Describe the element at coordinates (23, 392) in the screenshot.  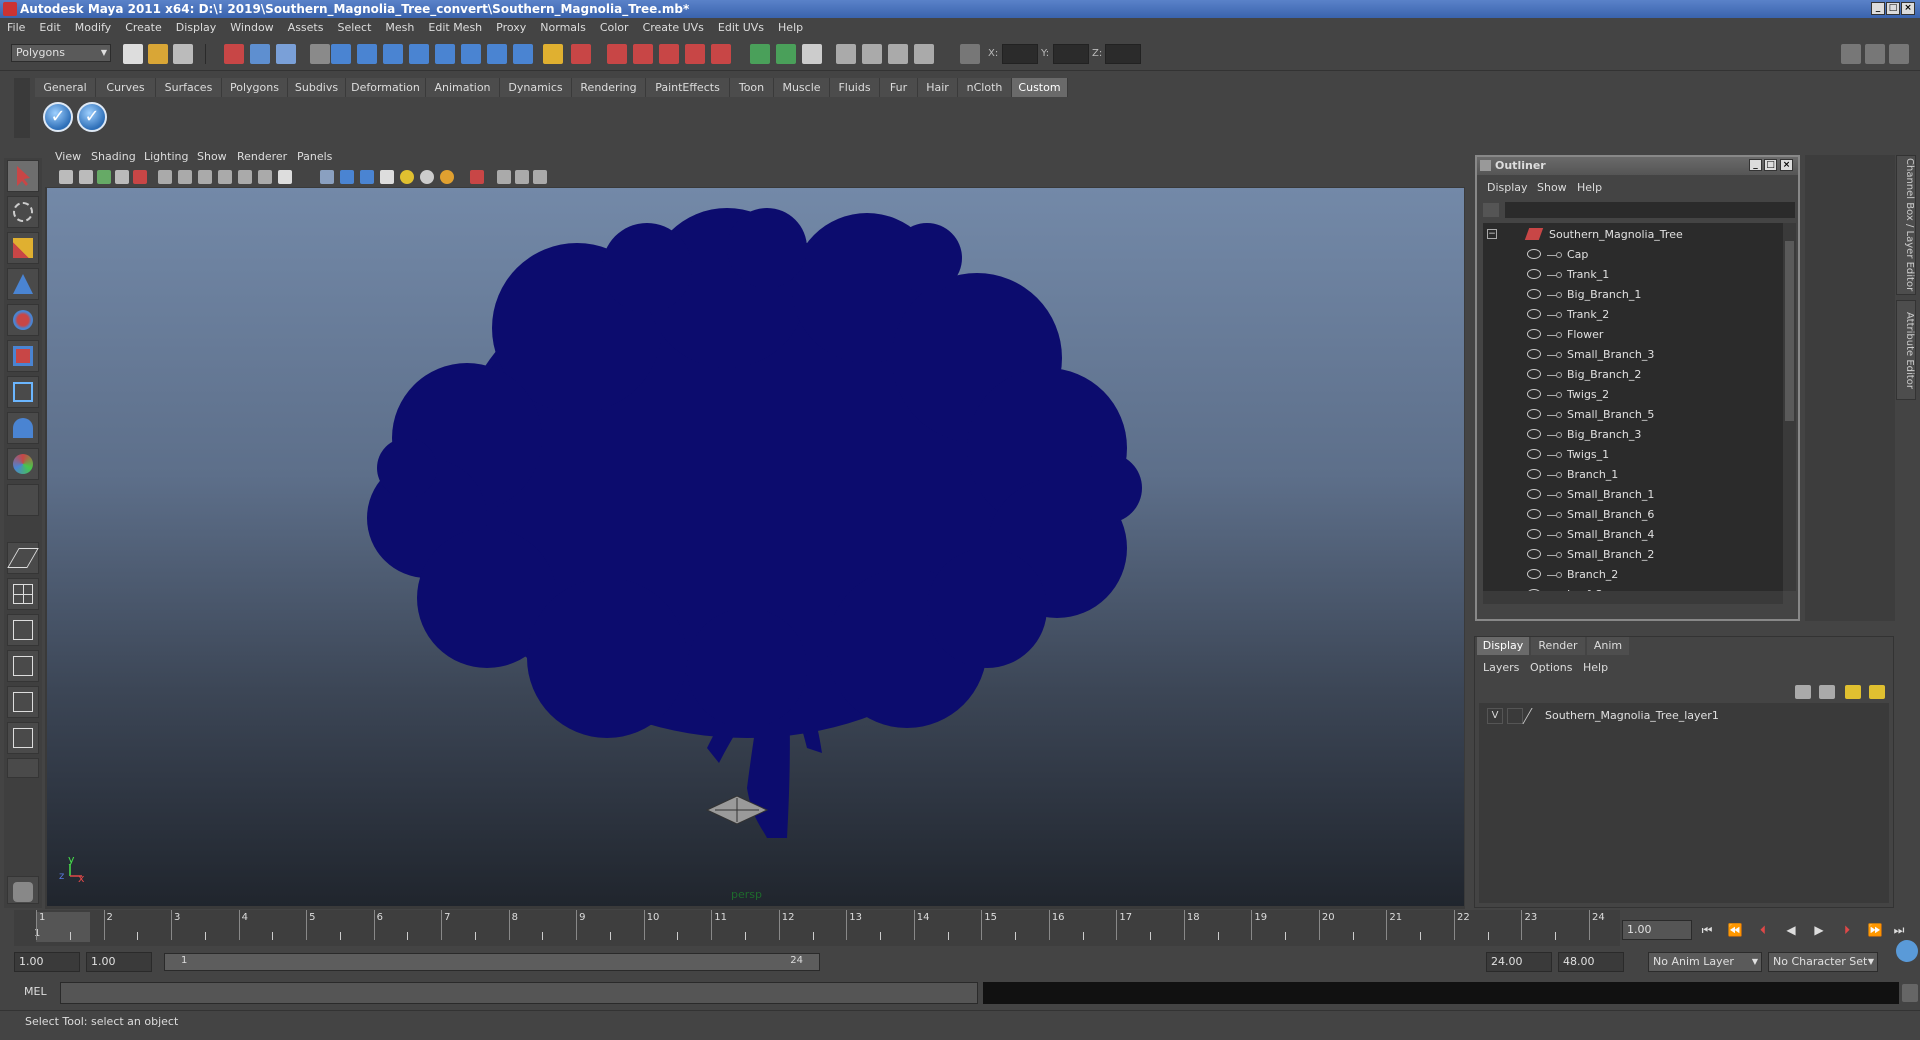
I see `universal-manipulator-tool` at that location.